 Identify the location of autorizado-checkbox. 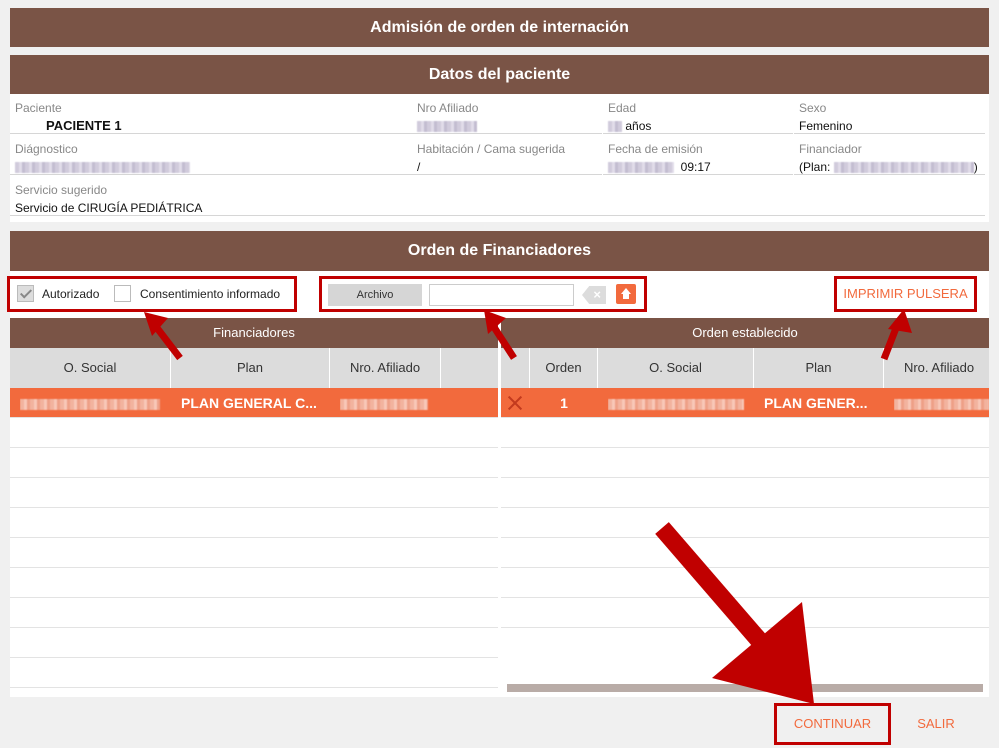
(25, 293).